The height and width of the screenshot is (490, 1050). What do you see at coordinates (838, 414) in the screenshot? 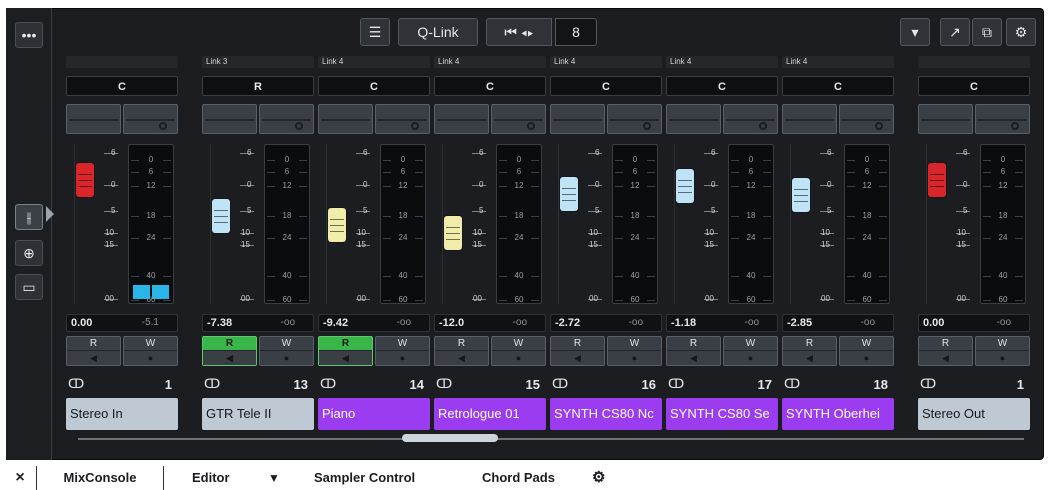
I see `channel-name: SYNTH Oberhei` at bounding box center [838, 414].